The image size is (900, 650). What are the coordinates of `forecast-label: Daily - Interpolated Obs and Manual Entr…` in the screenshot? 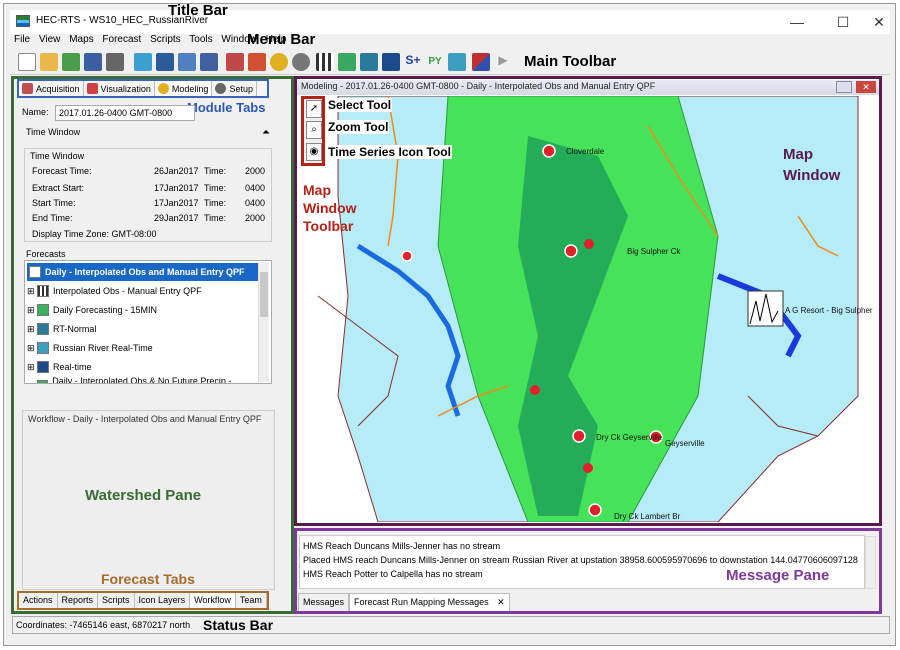 It's located at (145, 272).